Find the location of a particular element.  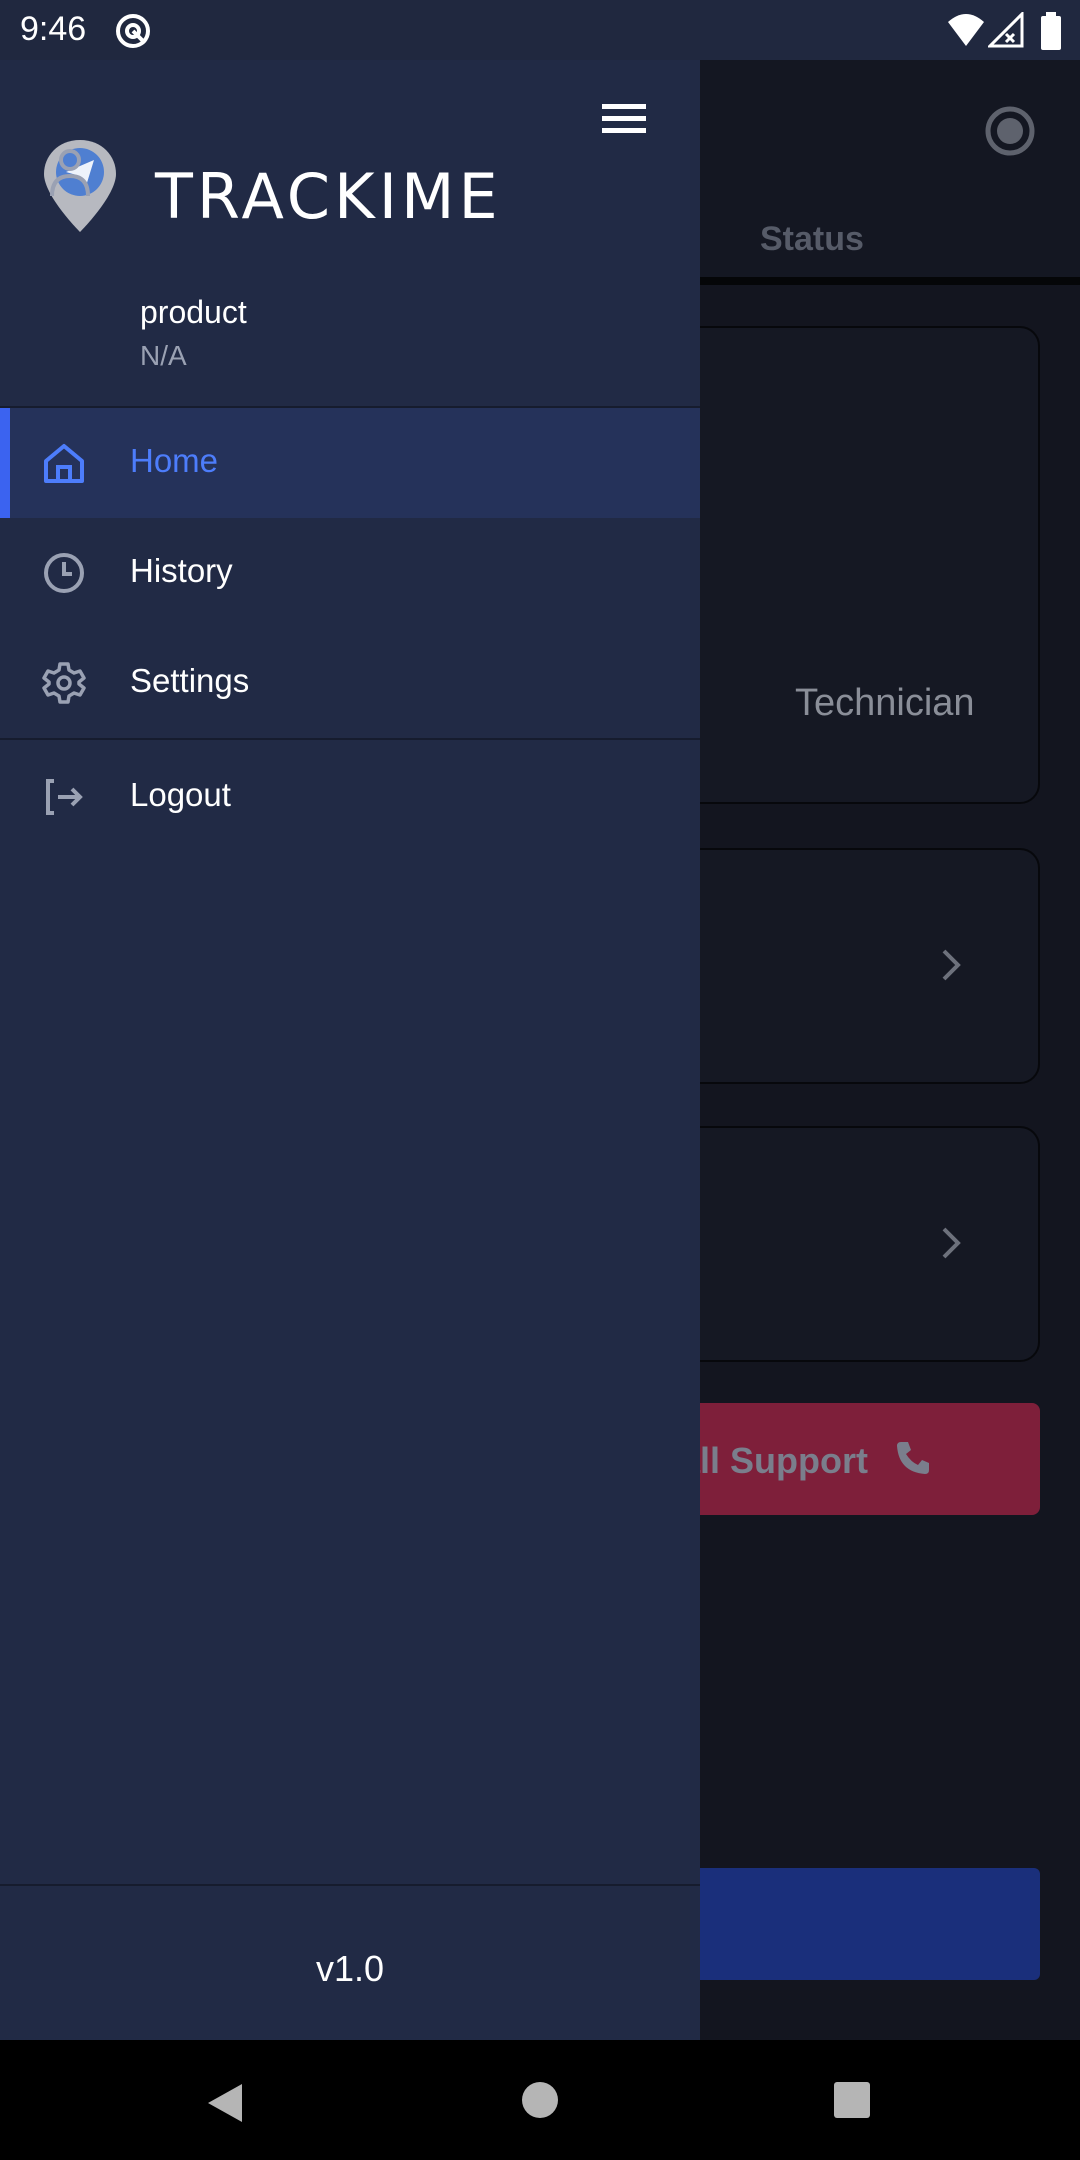

gear-icon is located at coordinates (64, 685).